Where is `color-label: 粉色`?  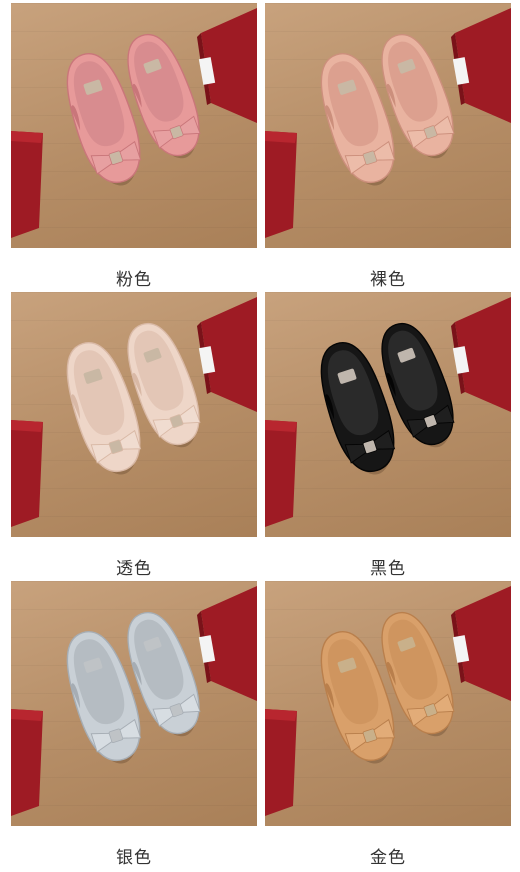 color-label: 粉色 is located at coordinates (134, 280).